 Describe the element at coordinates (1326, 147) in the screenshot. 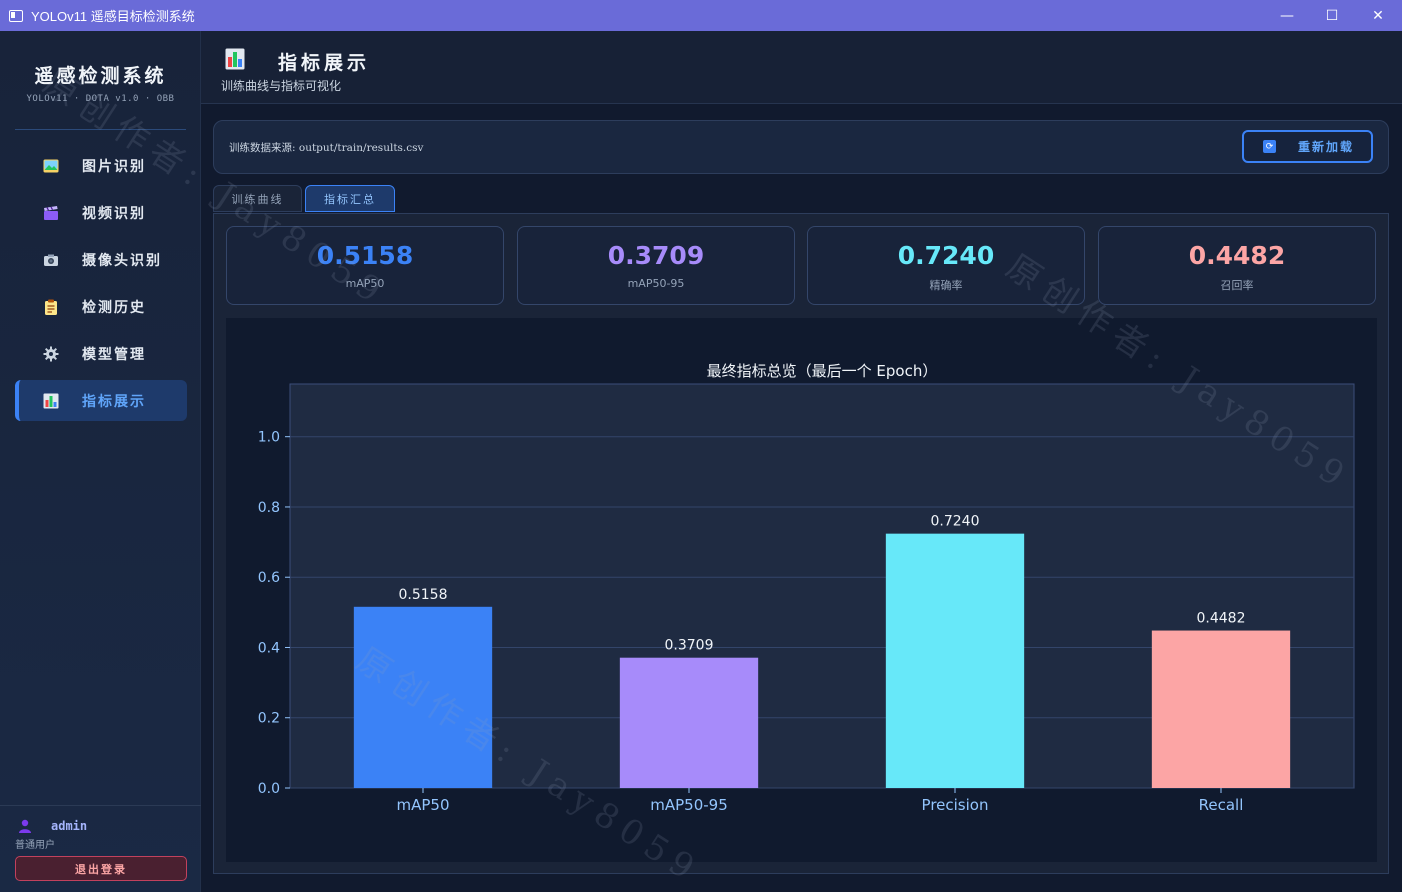

I see `reload-button-label: 重新加载` at that location.